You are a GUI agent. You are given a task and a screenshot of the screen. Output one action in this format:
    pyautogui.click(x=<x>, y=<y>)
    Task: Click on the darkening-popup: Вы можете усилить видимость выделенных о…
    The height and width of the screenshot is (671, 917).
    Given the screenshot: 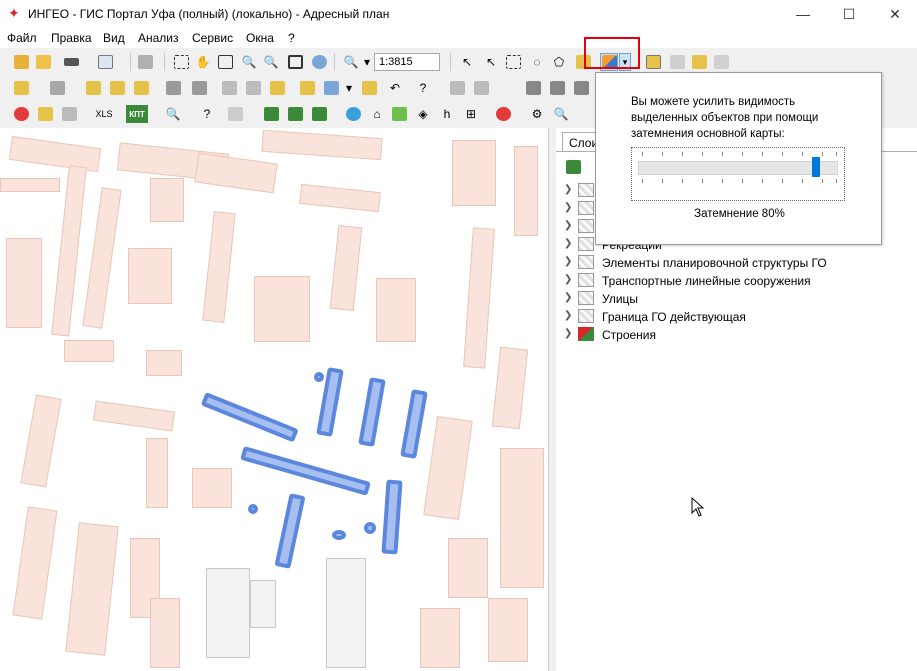 What is the action you would take?
    pyautogui.click(x=738, y=158)
    